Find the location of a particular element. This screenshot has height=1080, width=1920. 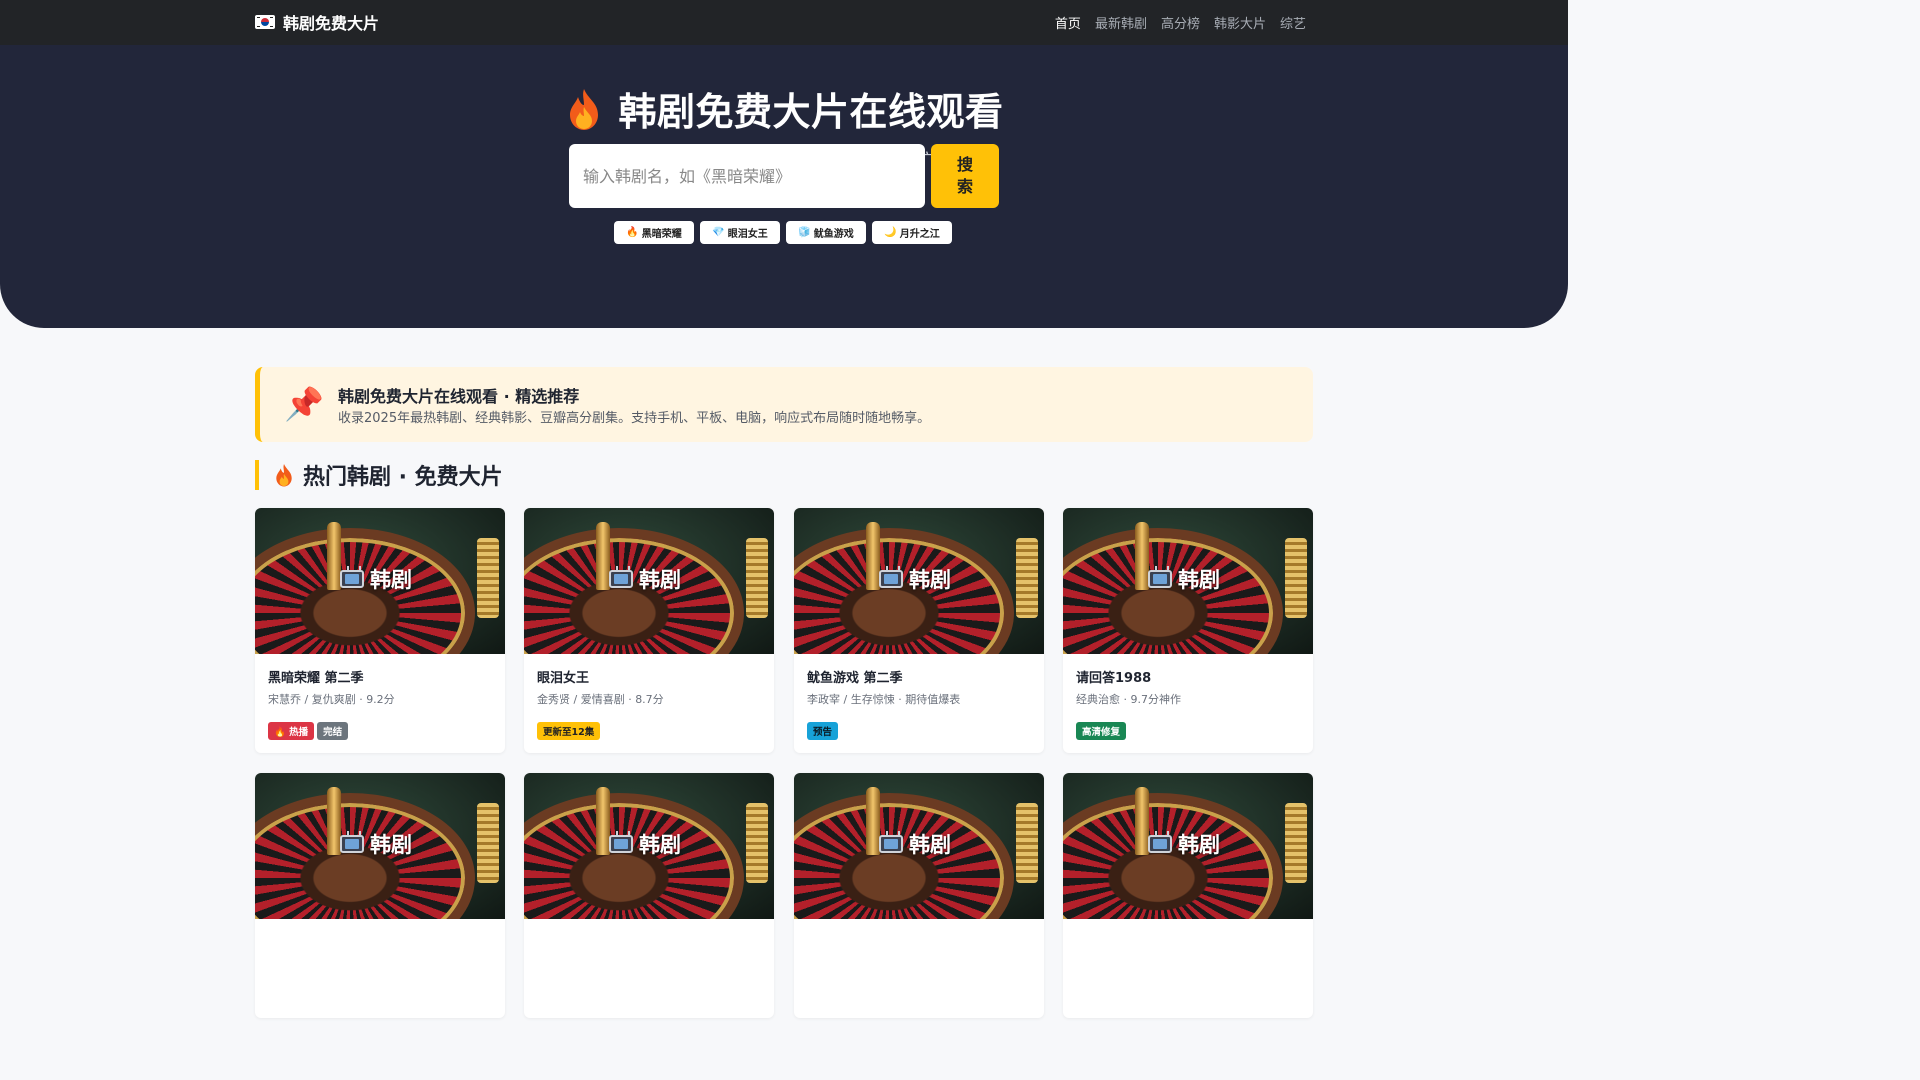

status-badge: 更新至12集 is located at coordinates (569, 731).